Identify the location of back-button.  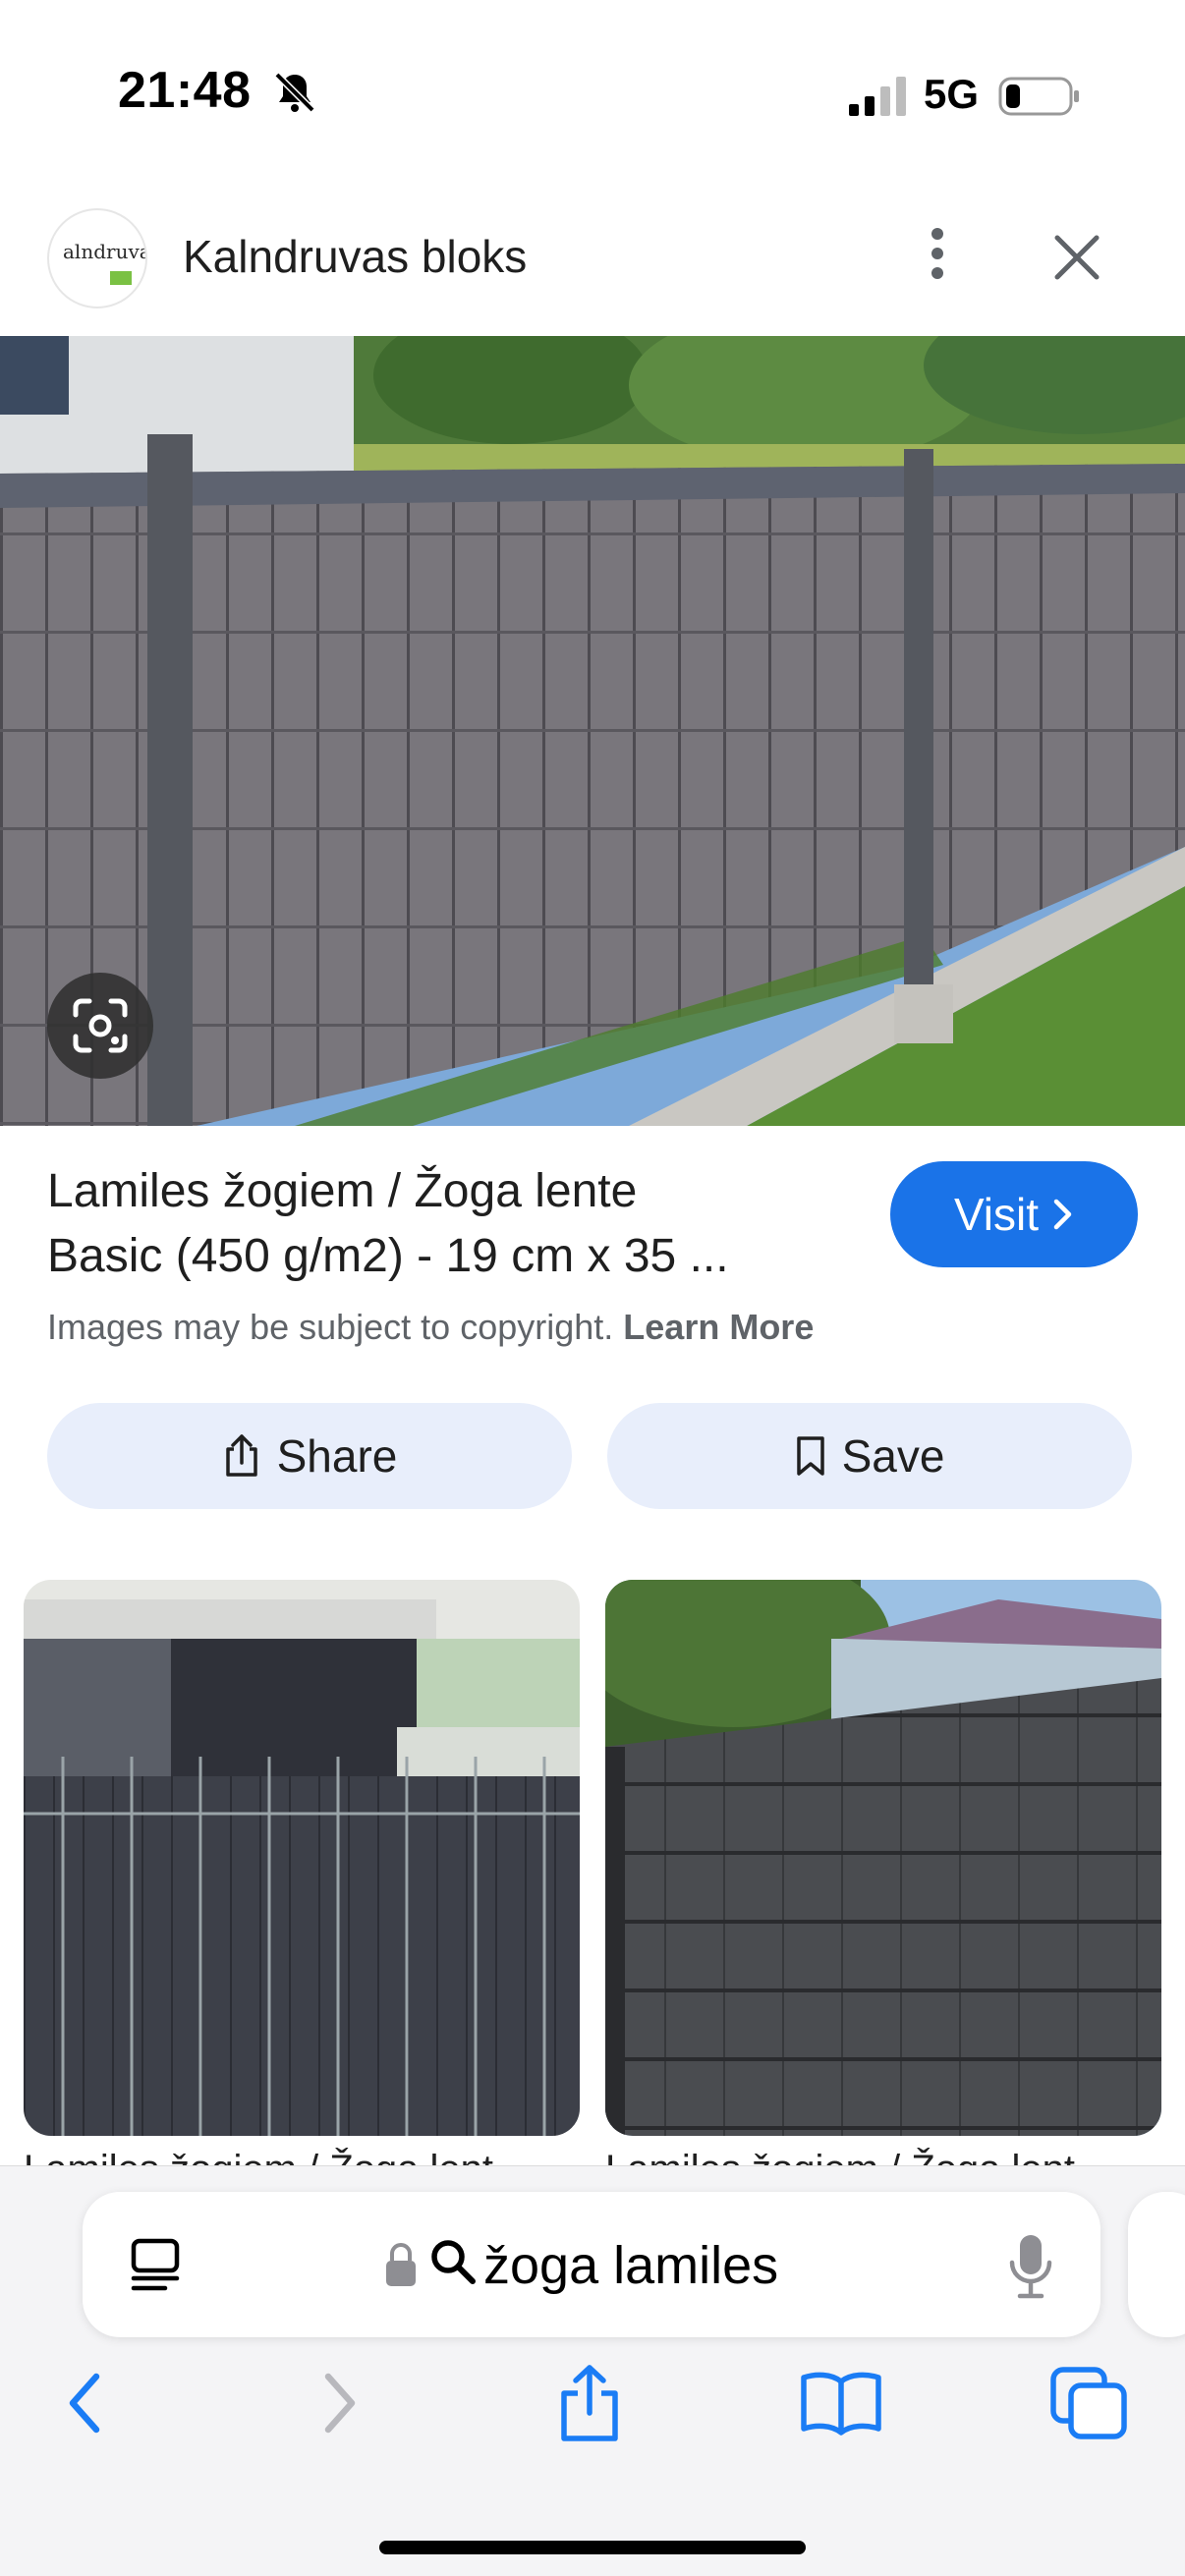
(84, 2403).